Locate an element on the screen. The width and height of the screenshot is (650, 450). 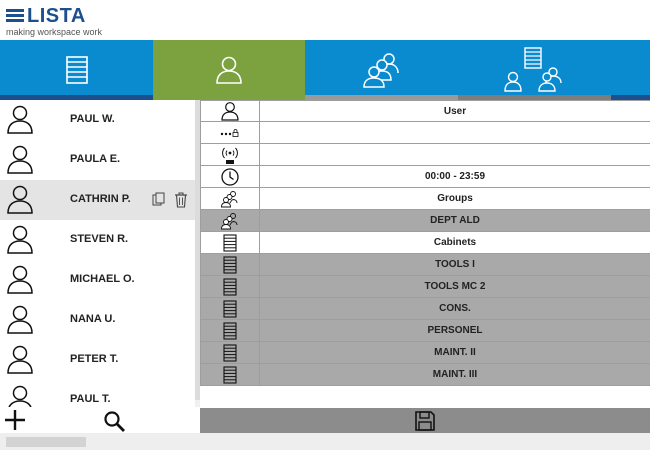
tab-cabinets is located at coordinates (76, 70).